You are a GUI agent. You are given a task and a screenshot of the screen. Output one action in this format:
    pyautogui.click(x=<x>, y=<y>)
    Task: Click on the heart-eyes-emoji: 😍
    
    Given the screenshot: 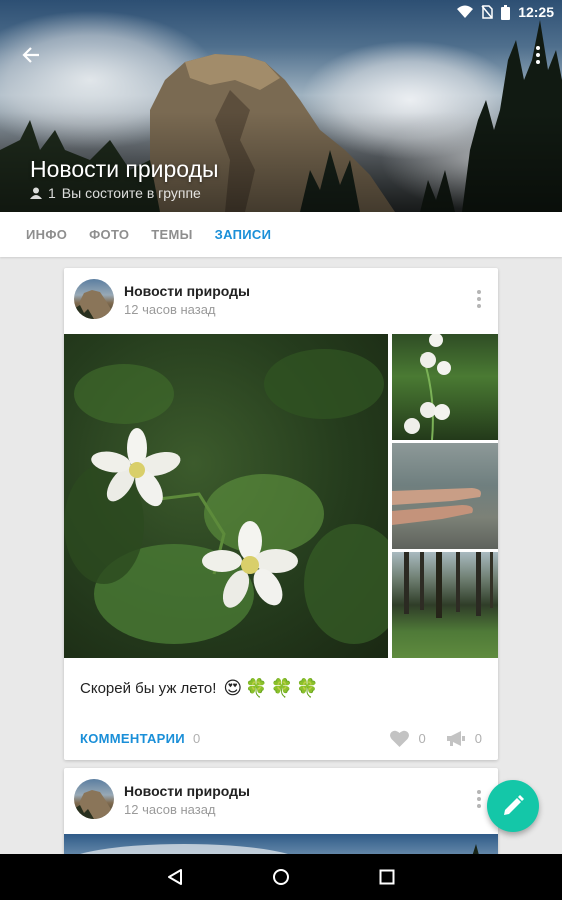 What is the action you would take?
    pyautogui.click(x=233, y=688)
    